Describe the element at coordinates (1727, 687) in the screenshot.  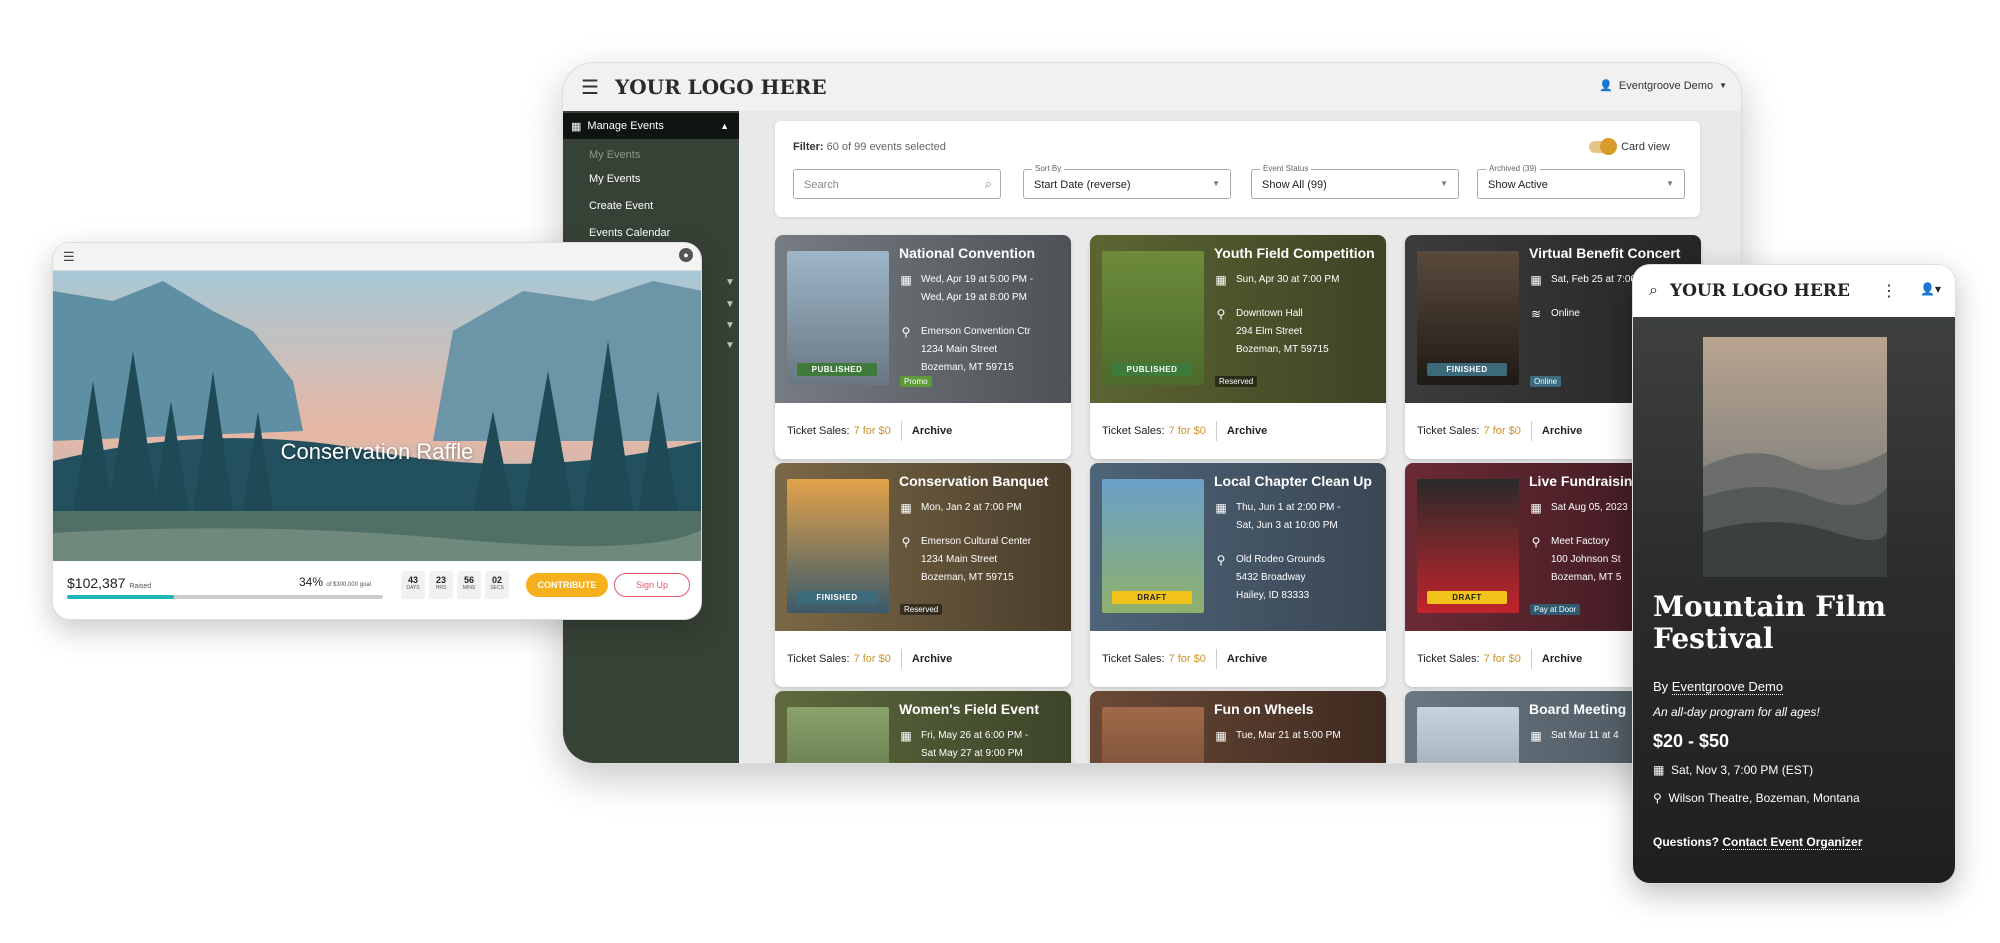
I see `organizer-link: Eventgroove Demo` at that location.